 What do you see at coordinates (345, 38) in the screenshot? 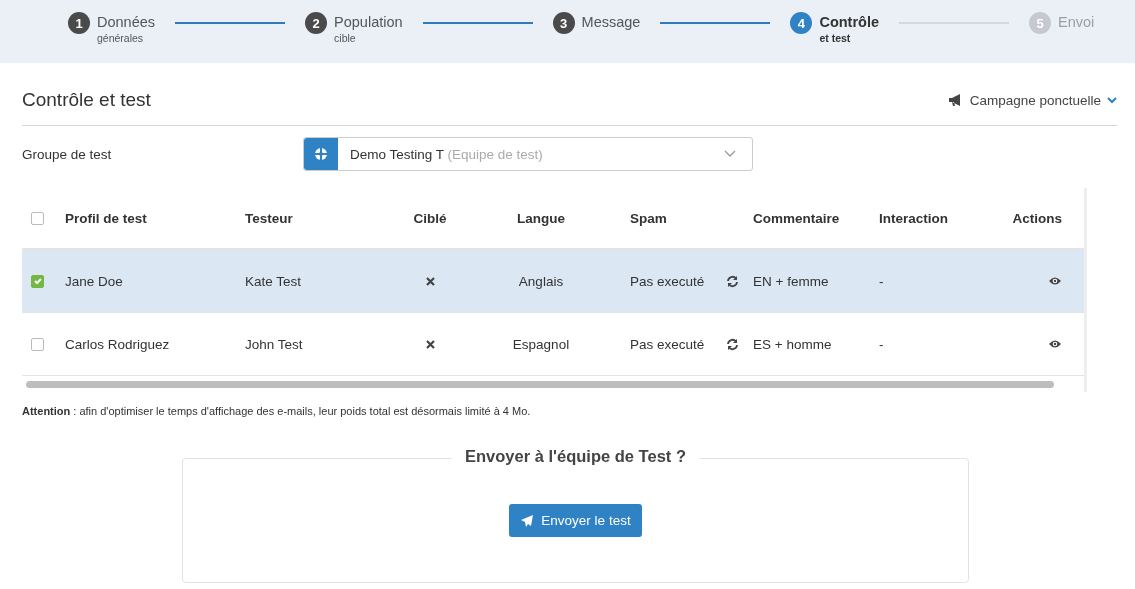
I see `step-sublabel: cible` at bounding box center [345, 38].